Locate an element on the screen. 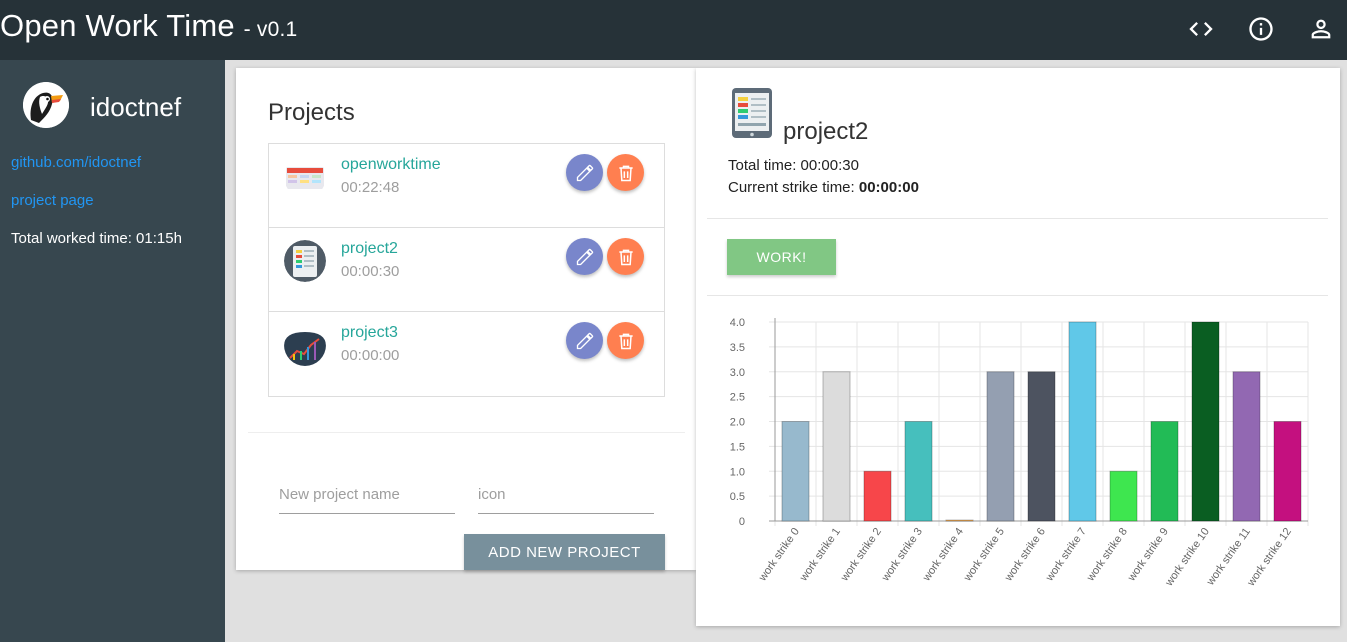  project-name: openworktime is located at coordinates (391, 165).